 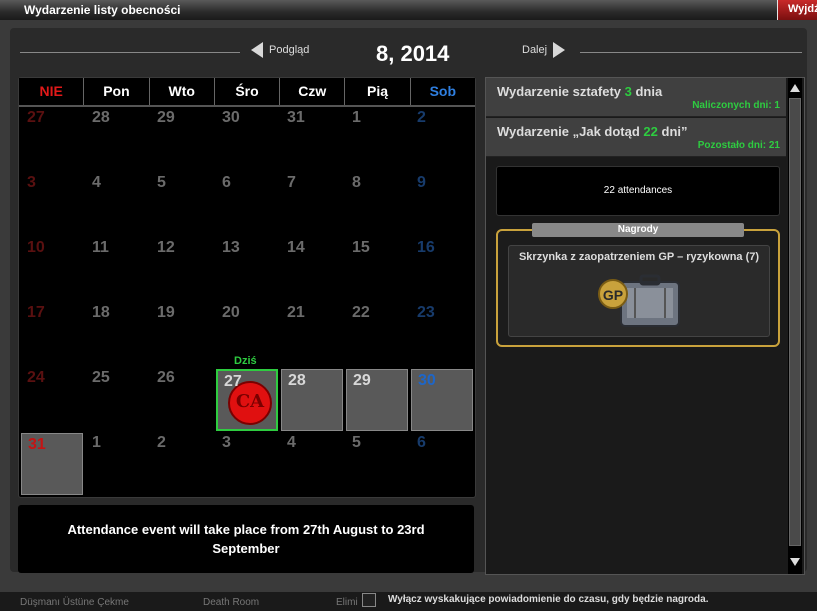 I want to click on next-month-button: Dalej, so click(x=544, y=50).